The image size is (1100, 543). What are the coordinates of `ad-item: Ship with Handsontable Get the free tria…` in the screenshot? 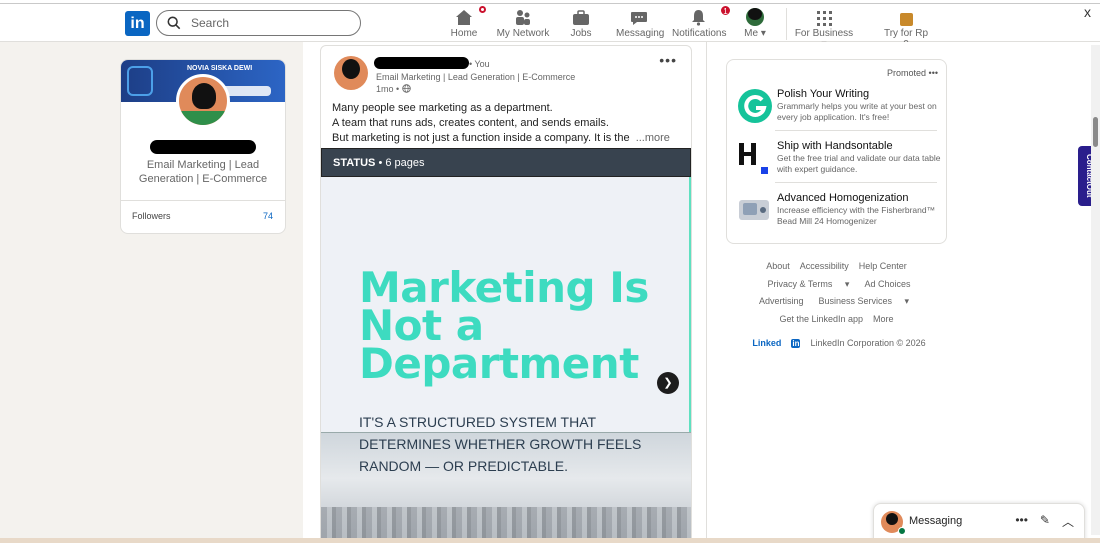 It's located at (839, 160).